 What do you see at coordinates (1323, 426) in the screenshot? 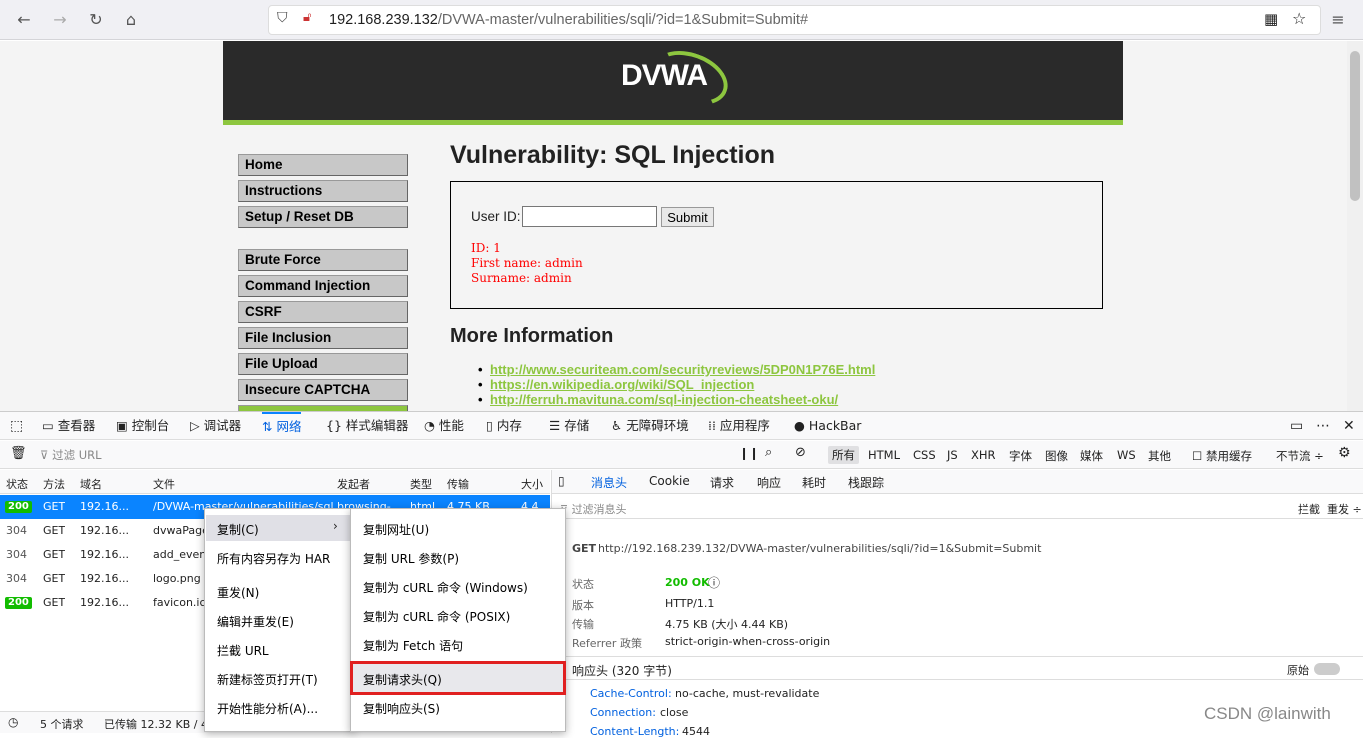
I see `more-options-icon: ⋯` at bounding box center [1323, 426].